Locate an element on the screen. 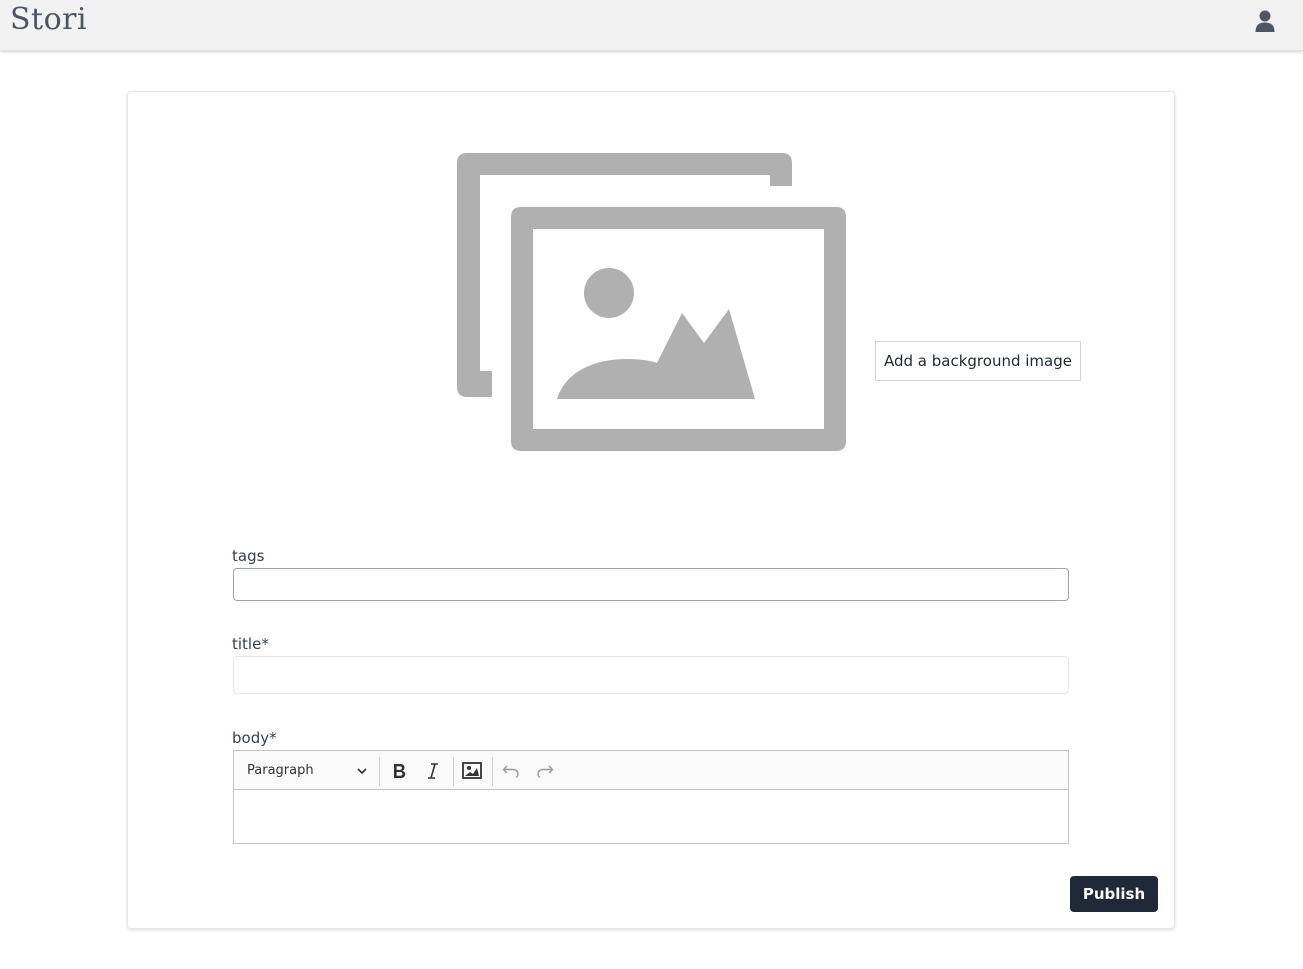  bold-icon is located at coordinates (400, 770).